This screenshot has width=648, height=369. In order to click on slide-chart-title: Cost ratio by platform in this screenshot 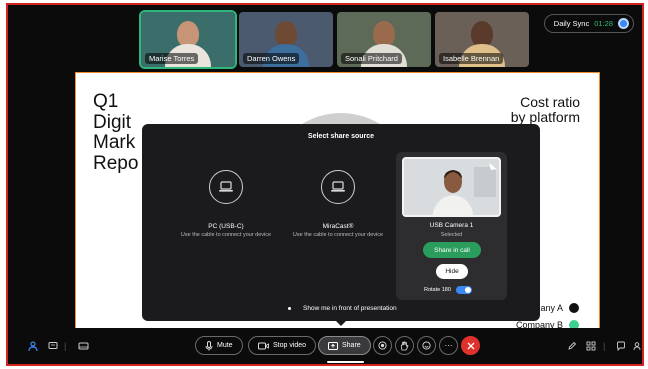, I will do `click(545, 110)`.